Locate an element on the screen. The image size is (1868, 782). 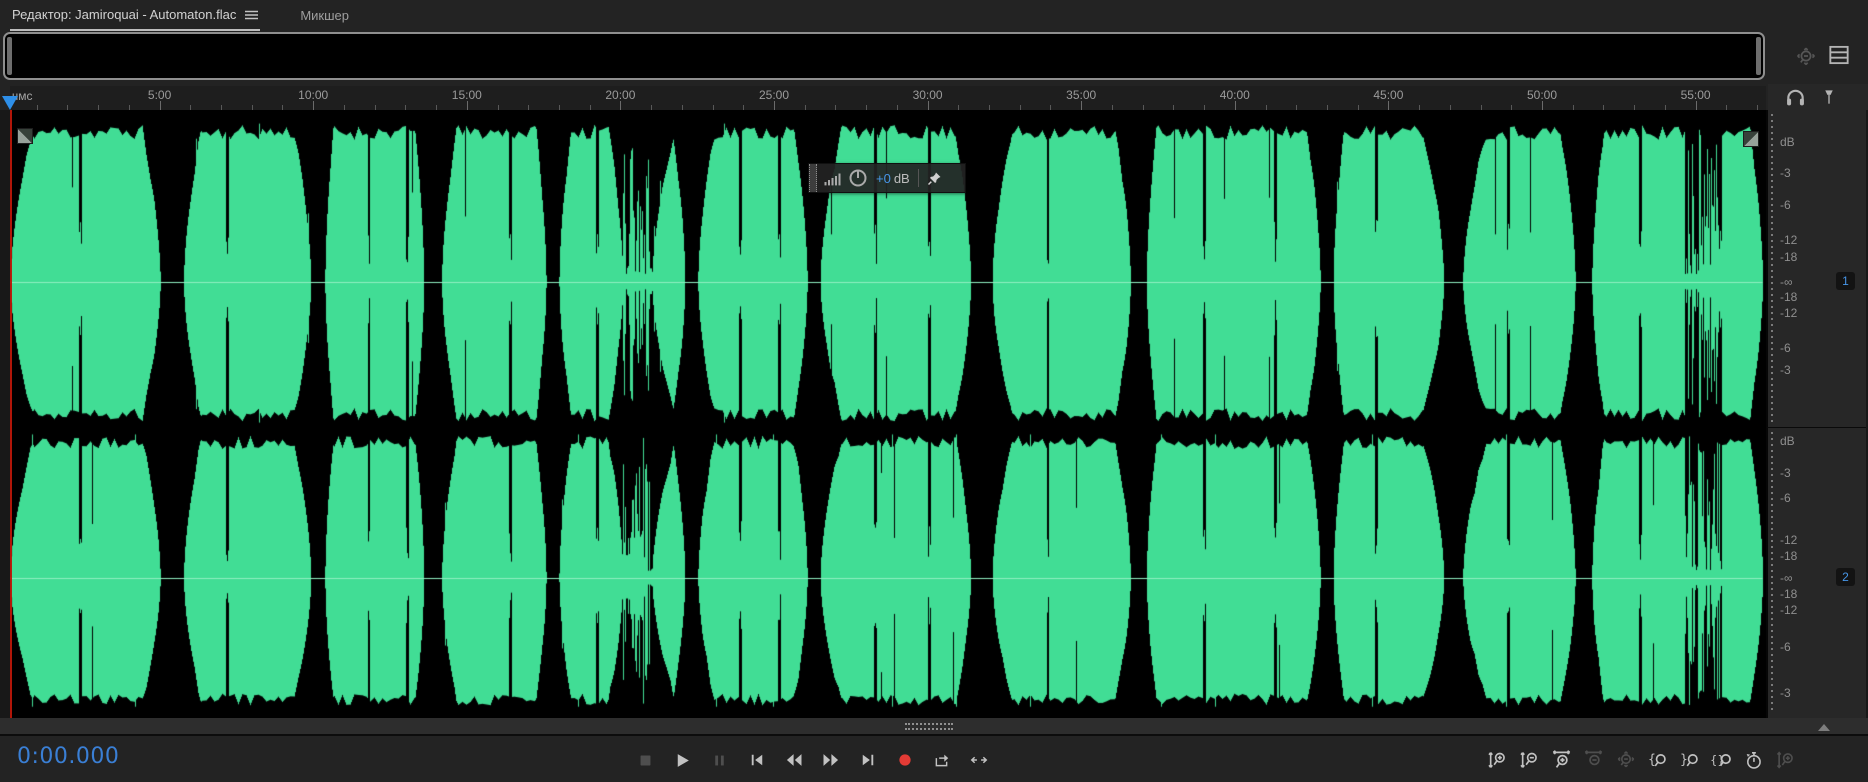
ruler-tick-label: 25:00 is located at coordinates (774, 95).